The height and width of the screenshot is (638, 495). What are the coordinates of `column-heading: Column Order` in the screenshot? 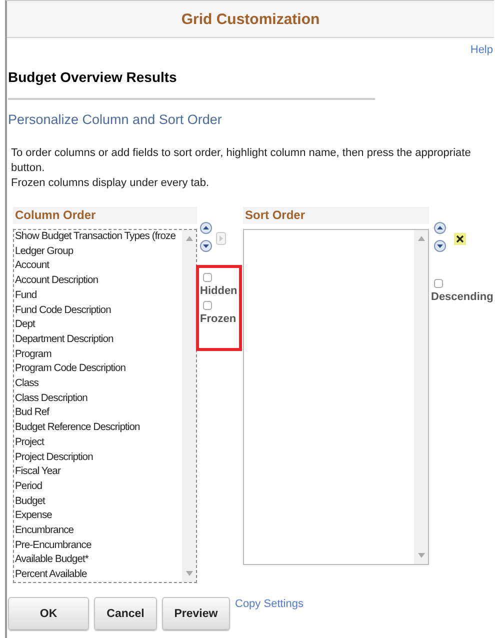 It's located at (105, 215).